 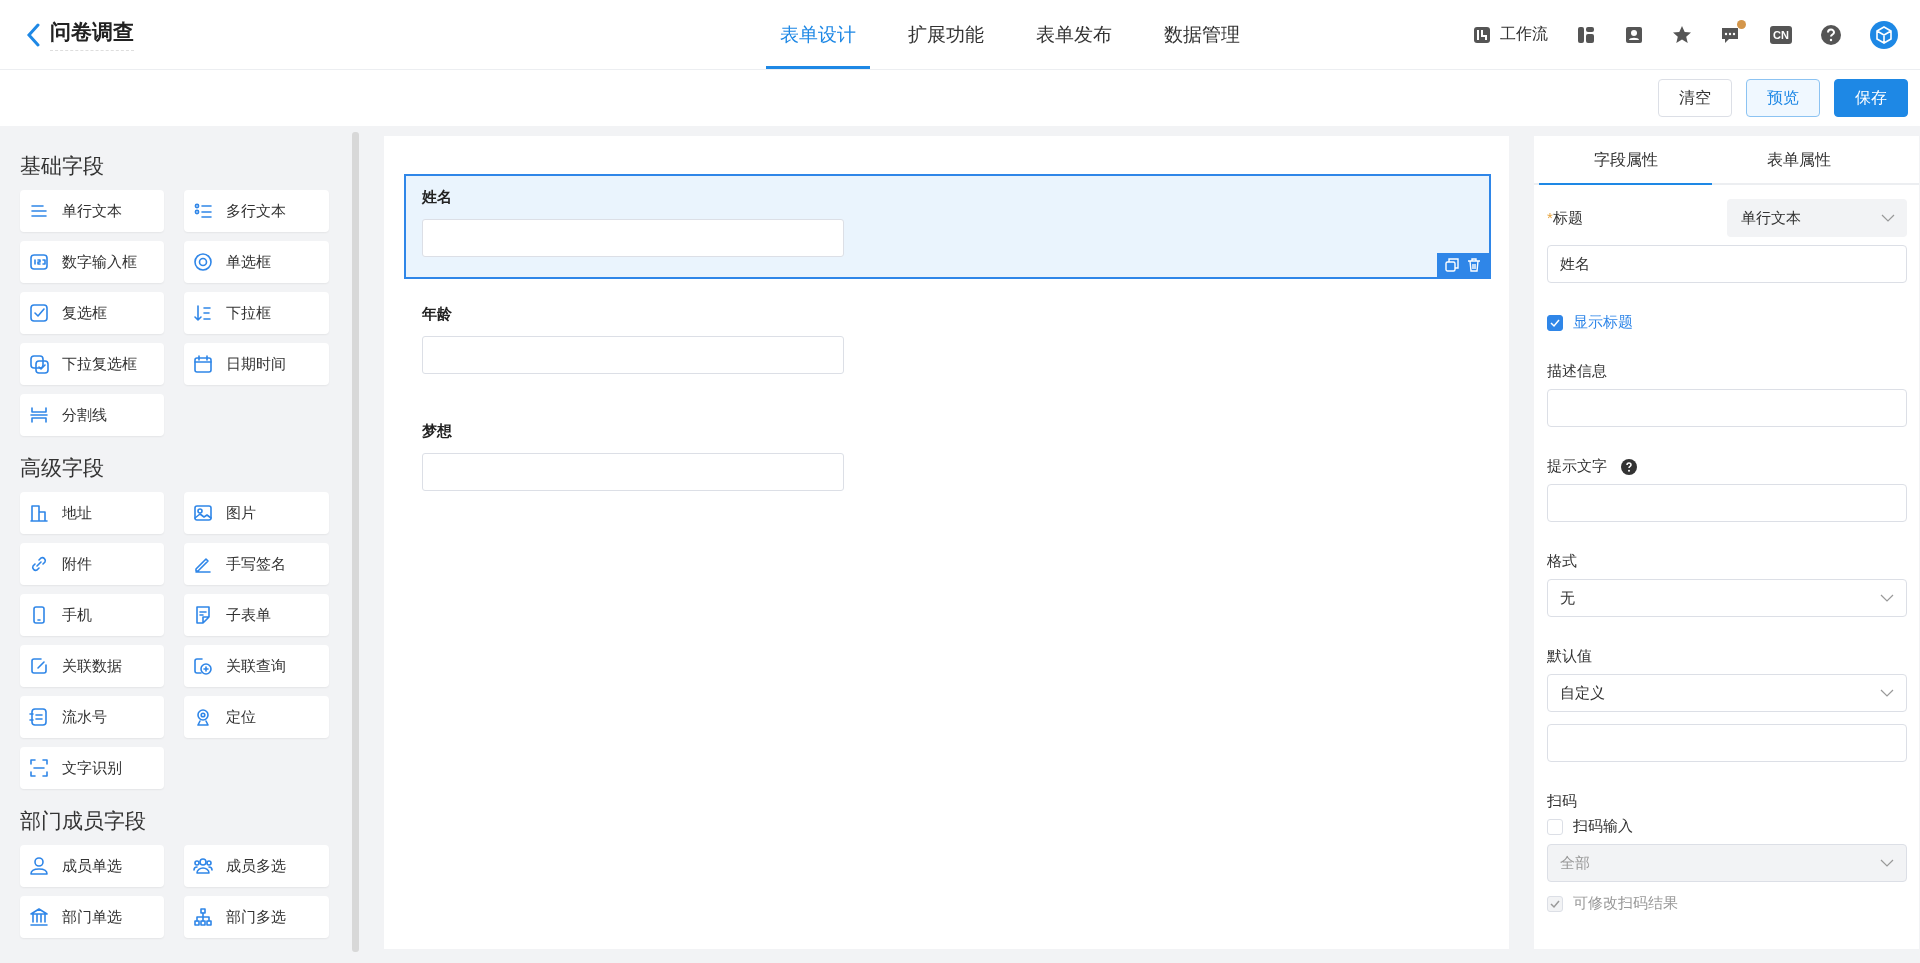 What do you see at coordinates (92, 564) in the screenshot?
I see `field-type-item: 附件` at bounding box center [92, 564].